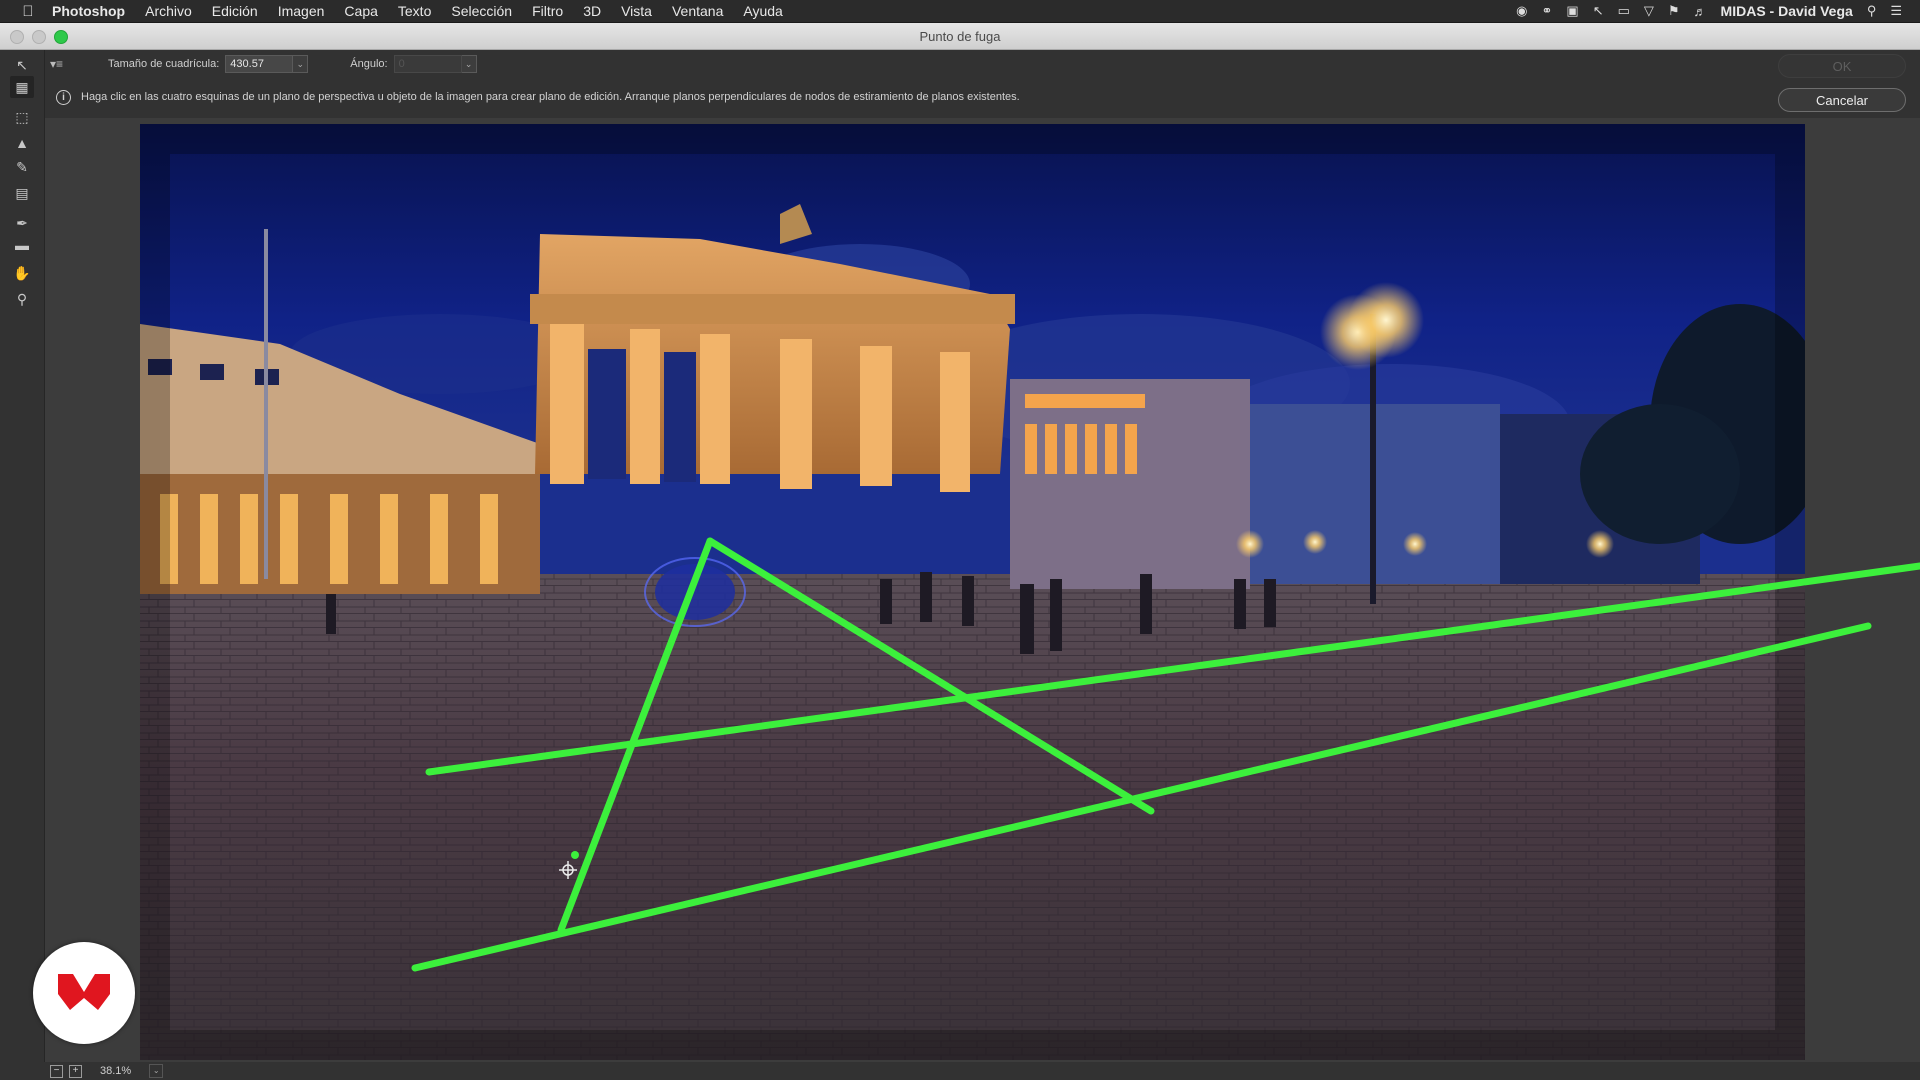 Image resolution: width=1920 pixels, height=1080 pixels. What do you see at coordinates (259, 64) in the screenshot?
I see `grid-size-input` at bounding box center [259, 64].